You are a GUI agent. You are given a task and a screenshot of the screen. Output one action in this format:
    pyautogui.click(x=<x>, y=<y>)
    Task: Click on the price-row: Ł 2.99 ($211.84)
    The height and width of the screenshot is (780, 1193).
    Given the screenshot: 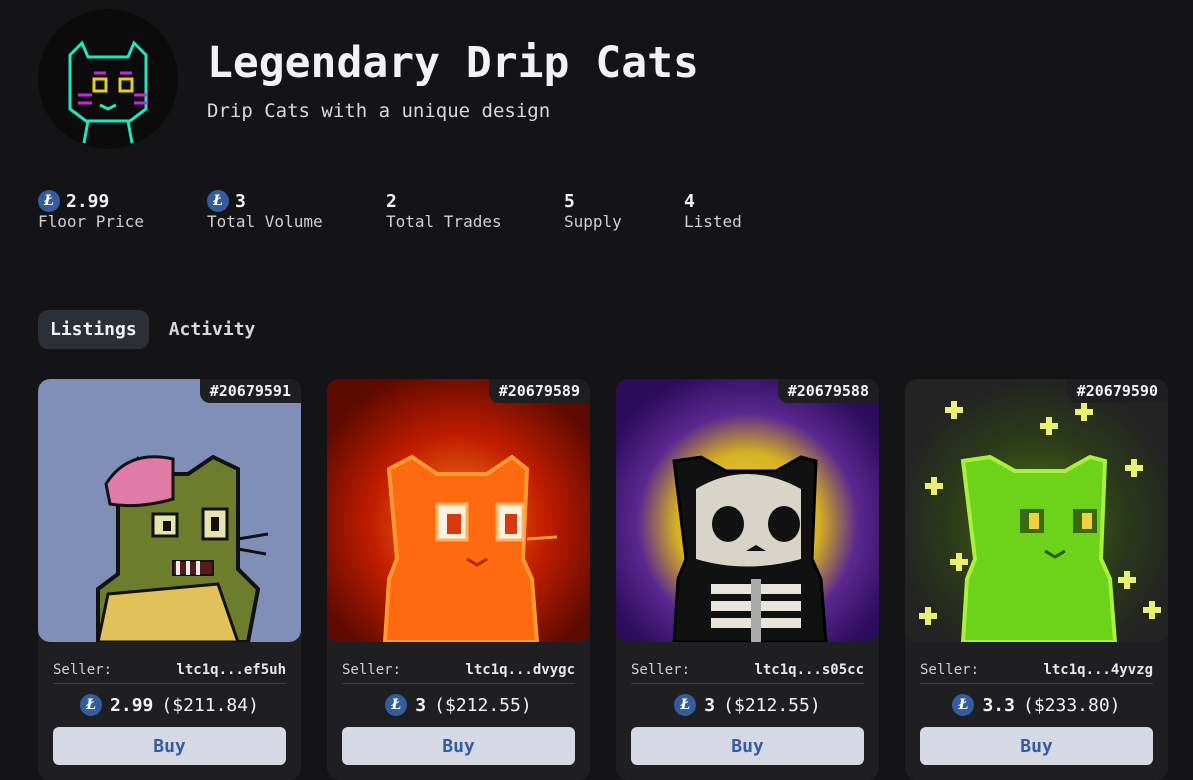 What is the action you would take?
    pyautogui.click(x=169, y=705)
    